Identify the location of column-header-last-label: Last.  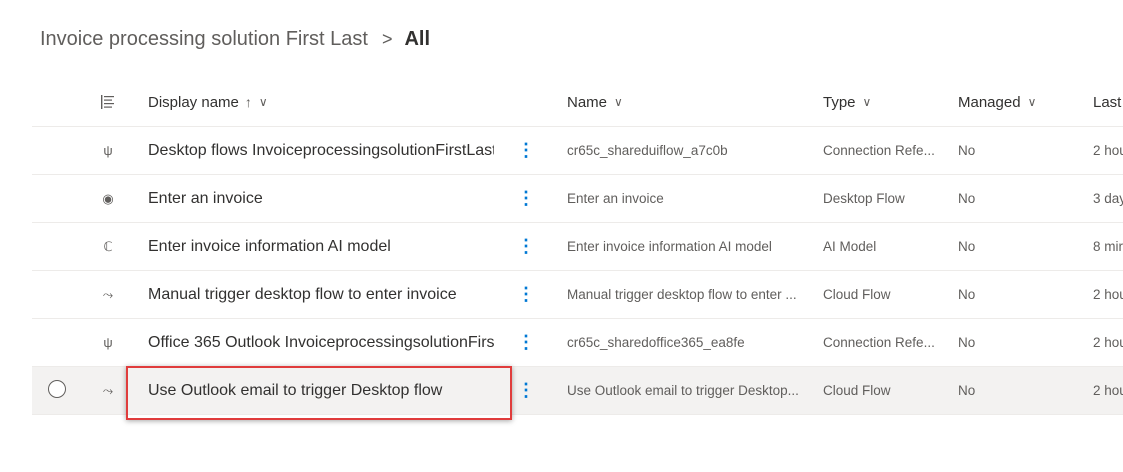
(1107, 102).